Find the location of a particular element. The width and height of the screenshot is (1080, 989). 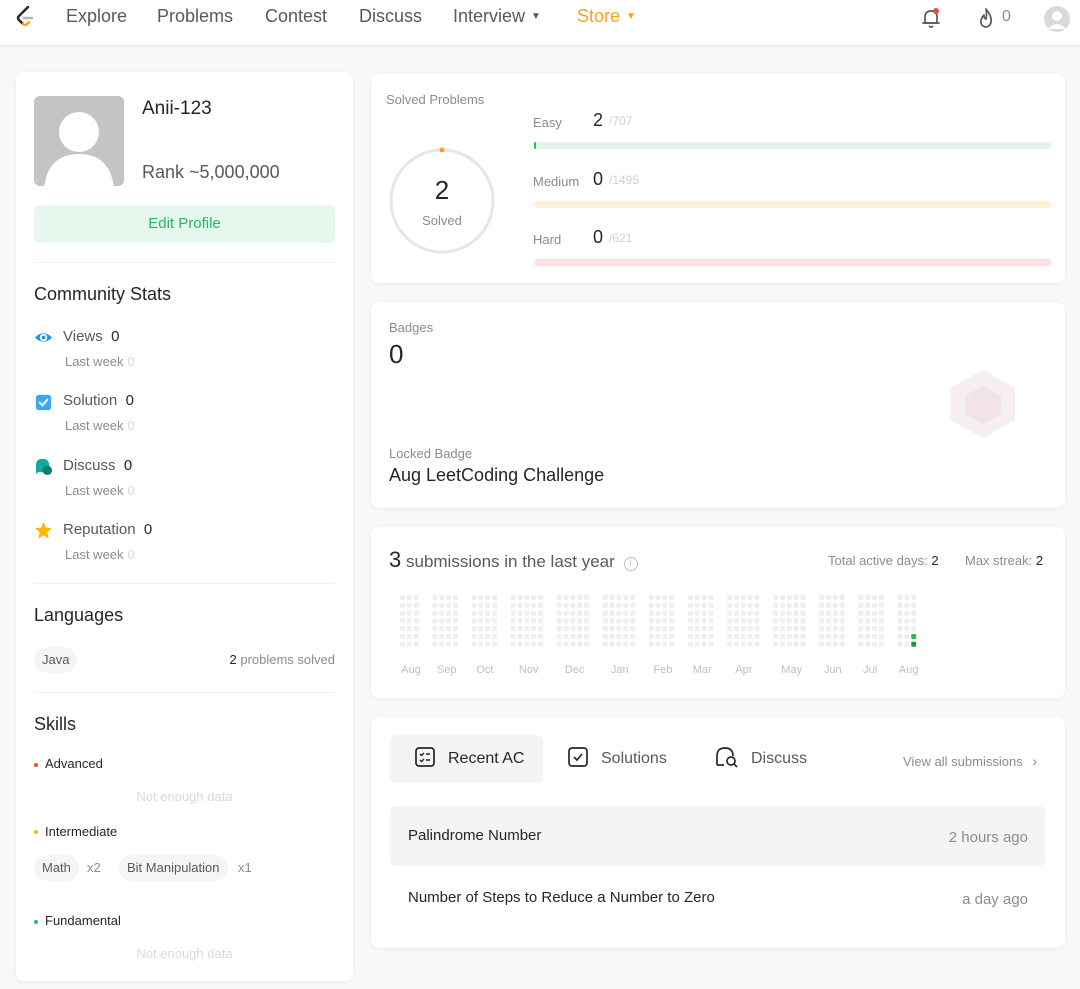

leetcode-logo-icon is located at coordinates (25, 17).